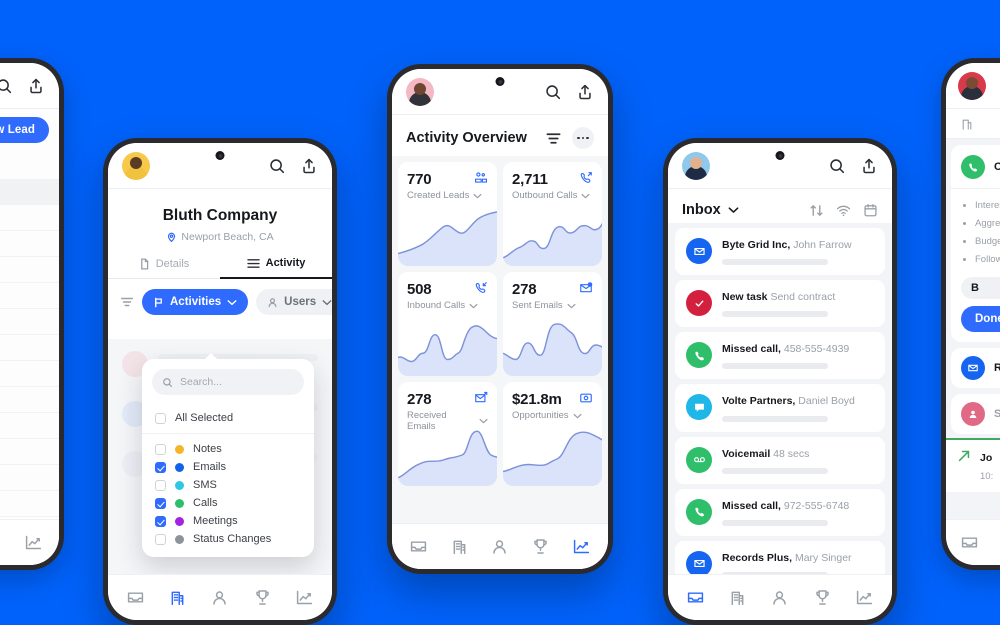 This screenshot has height=625, width=1000. Describe the element at coordinates (195, 302) in the screenshot. I see `filter-activities-chip: Activities` at that location.